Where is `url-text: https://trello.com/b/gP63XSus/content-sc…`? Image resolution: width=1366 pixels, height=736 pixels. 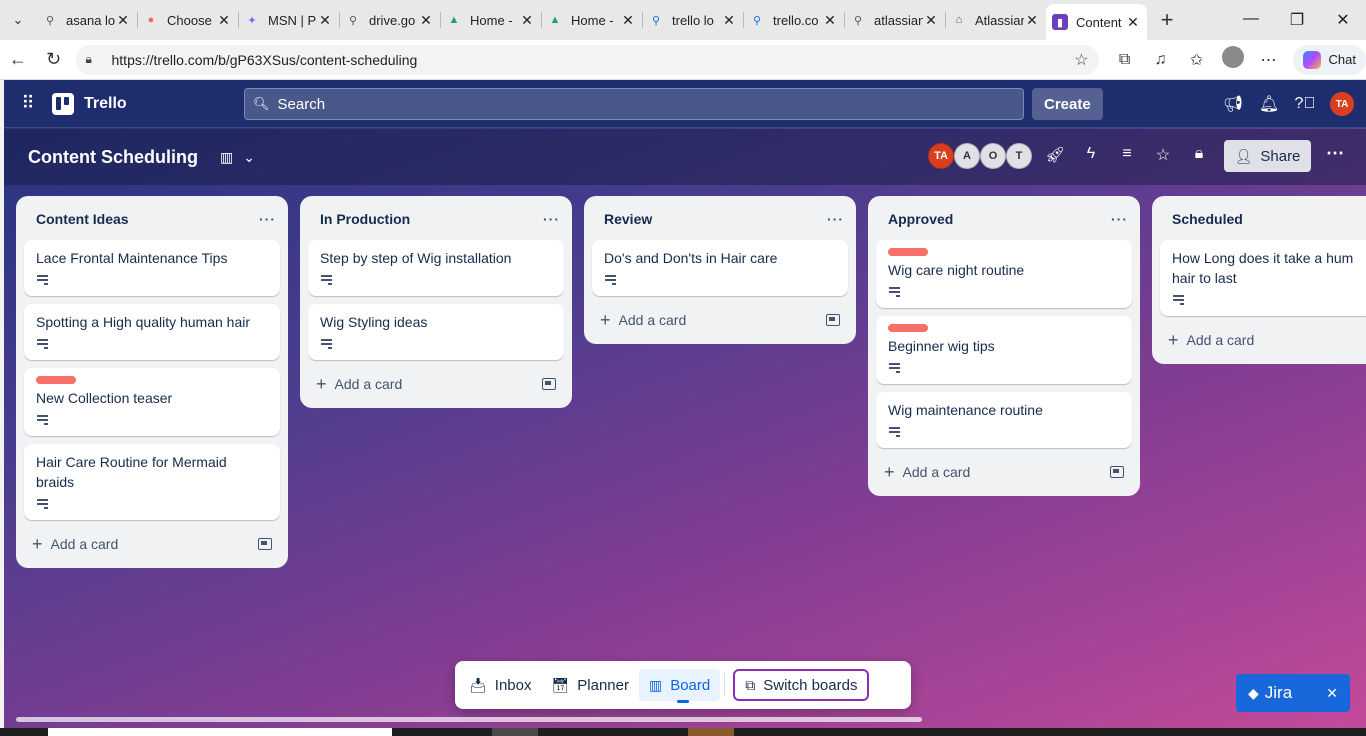
url-text: https://trello.com/b/gP63XSus/content-sc… is located at coordinates (593, 60).